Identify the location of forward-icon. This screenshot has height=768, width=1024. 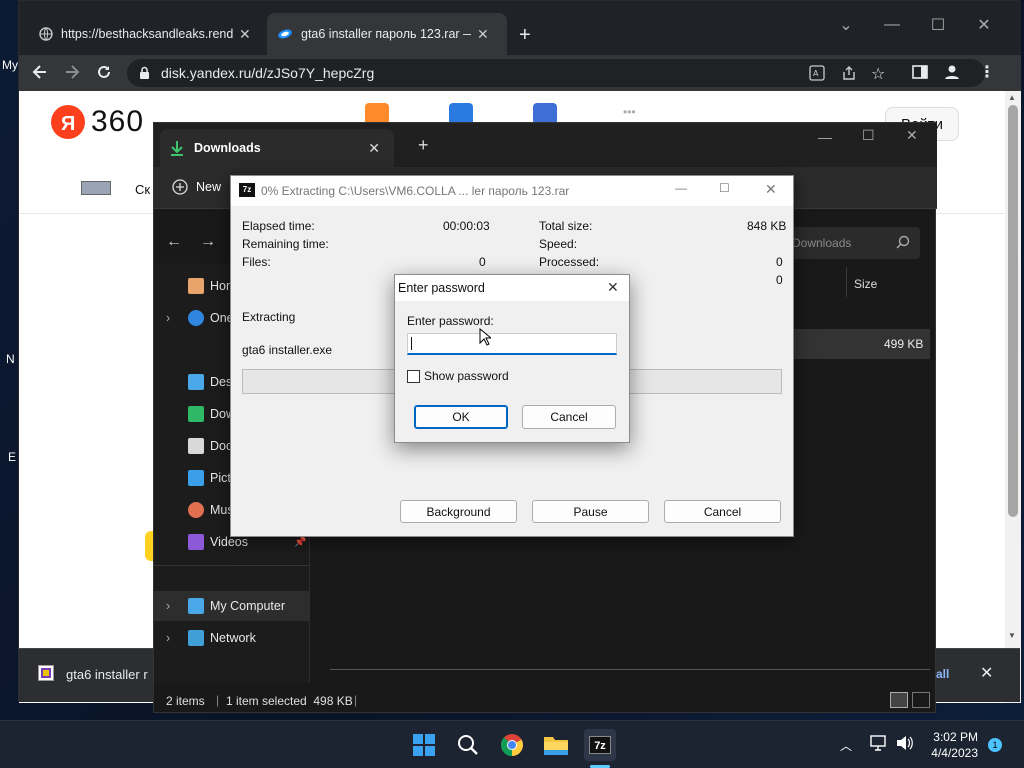
(72, 72).